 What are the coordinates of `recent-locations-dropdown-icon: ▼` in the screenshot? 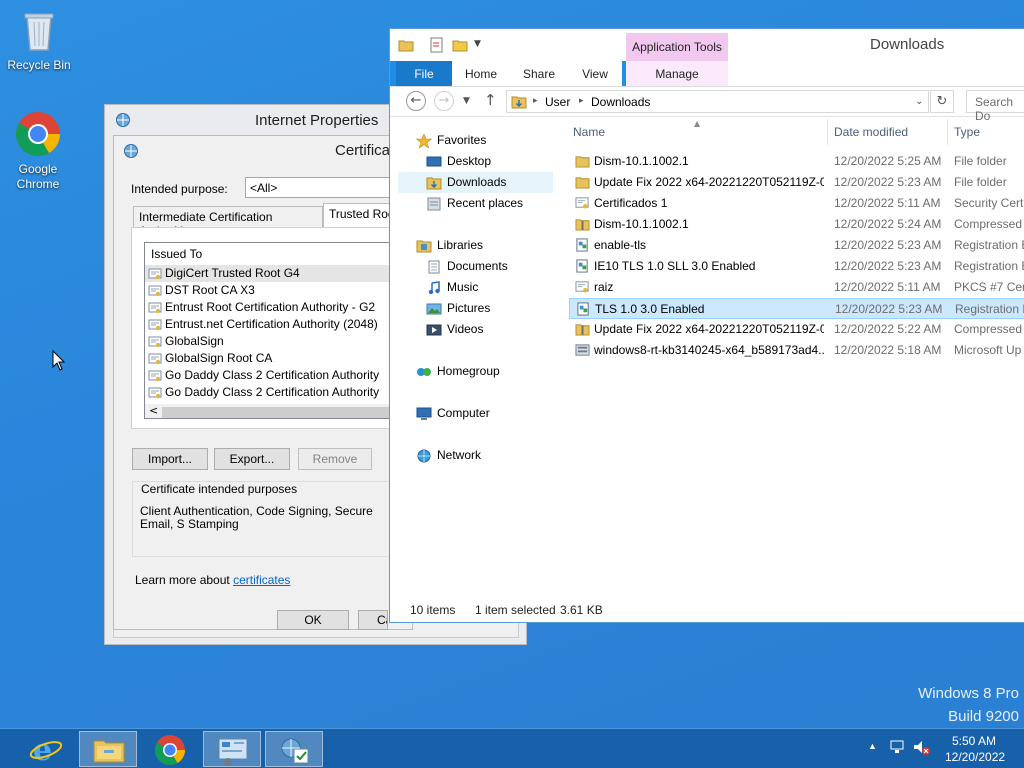 It's located at (466, 101).